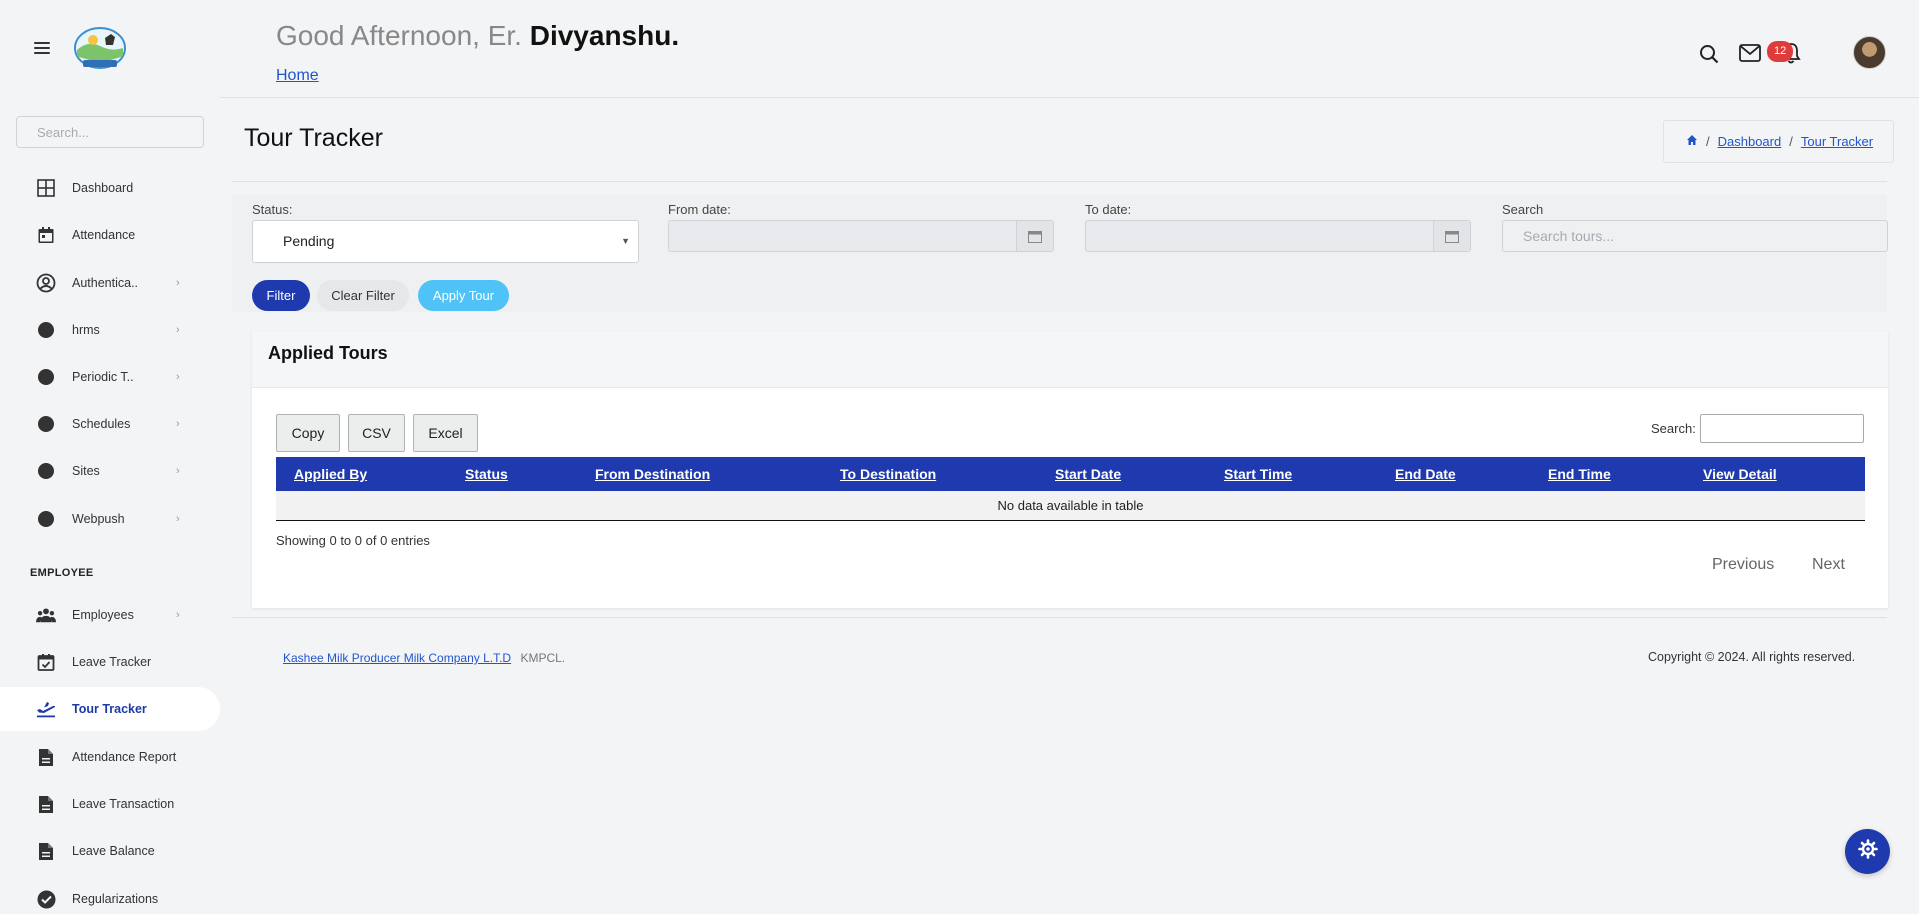  What do you see at coordinates (46, 615) in the screenshot?
I see `people-icon` at bounding box center [46, 615].